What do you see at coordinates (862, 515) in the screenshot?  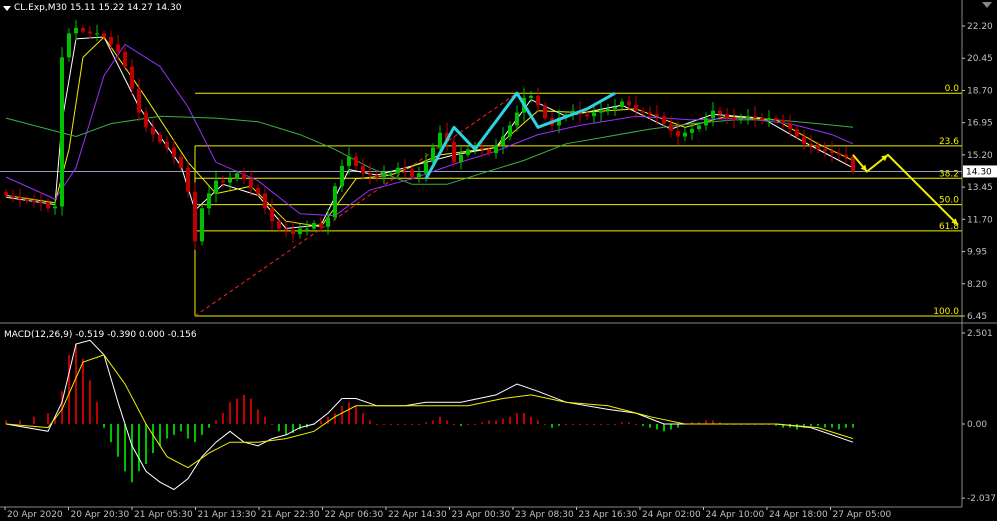 I see `time-tick-label: 27 Apr 05:00` at bounding box center [862, 515].